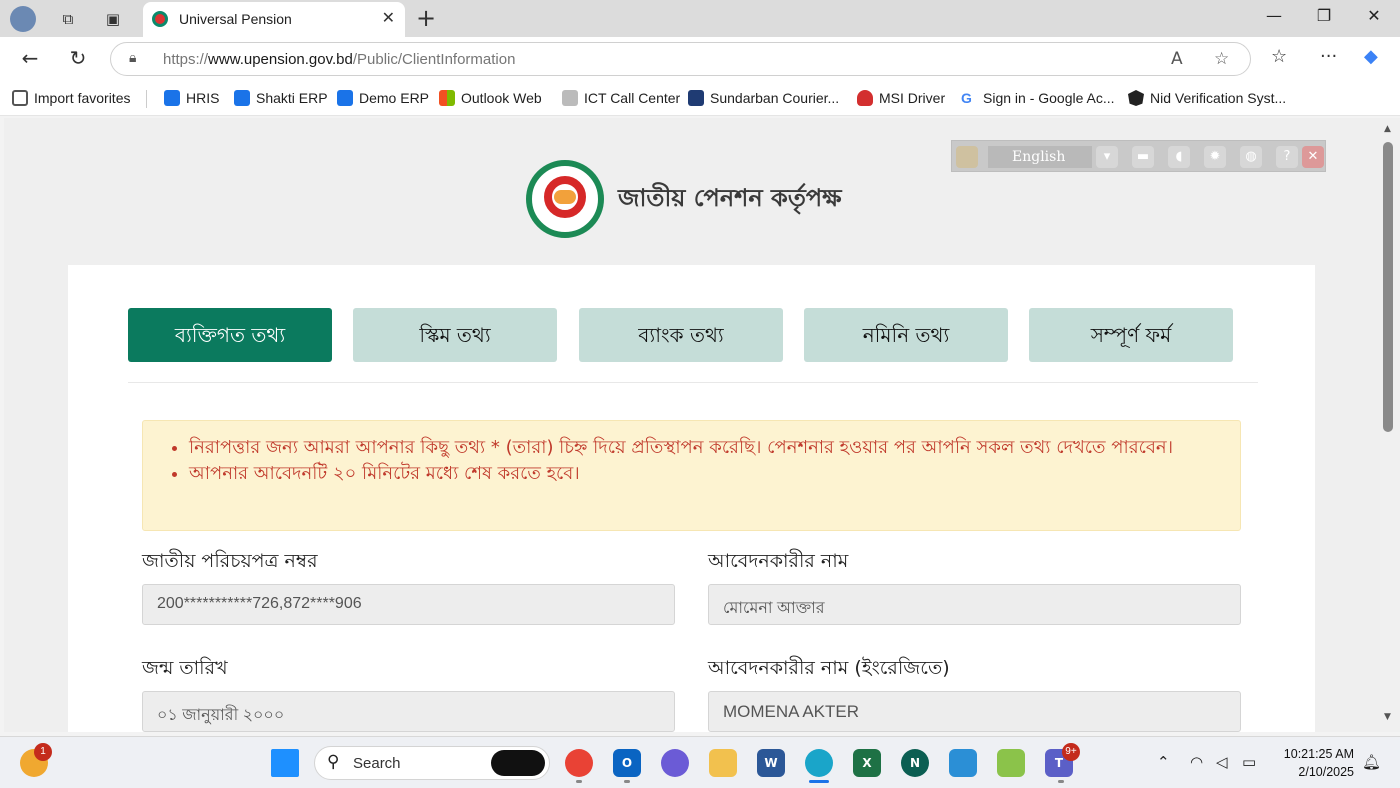  What do you see at coordinates (1387, 129) in the screenshot?
I see `scroll-up-arrow-icon: ▲` at bounding box center [1387, 129].